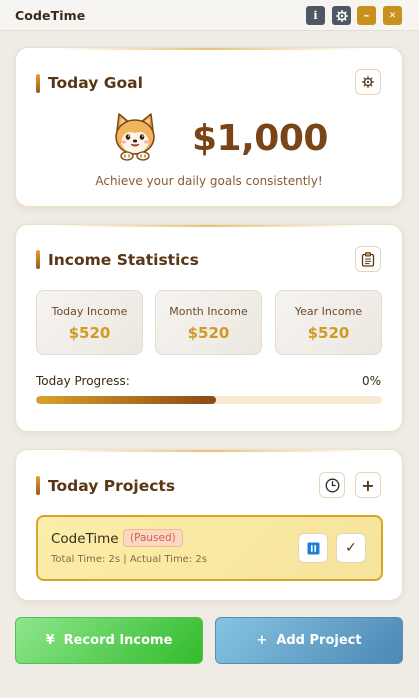  I want to click on today-progress-fill, so click(126, 400).